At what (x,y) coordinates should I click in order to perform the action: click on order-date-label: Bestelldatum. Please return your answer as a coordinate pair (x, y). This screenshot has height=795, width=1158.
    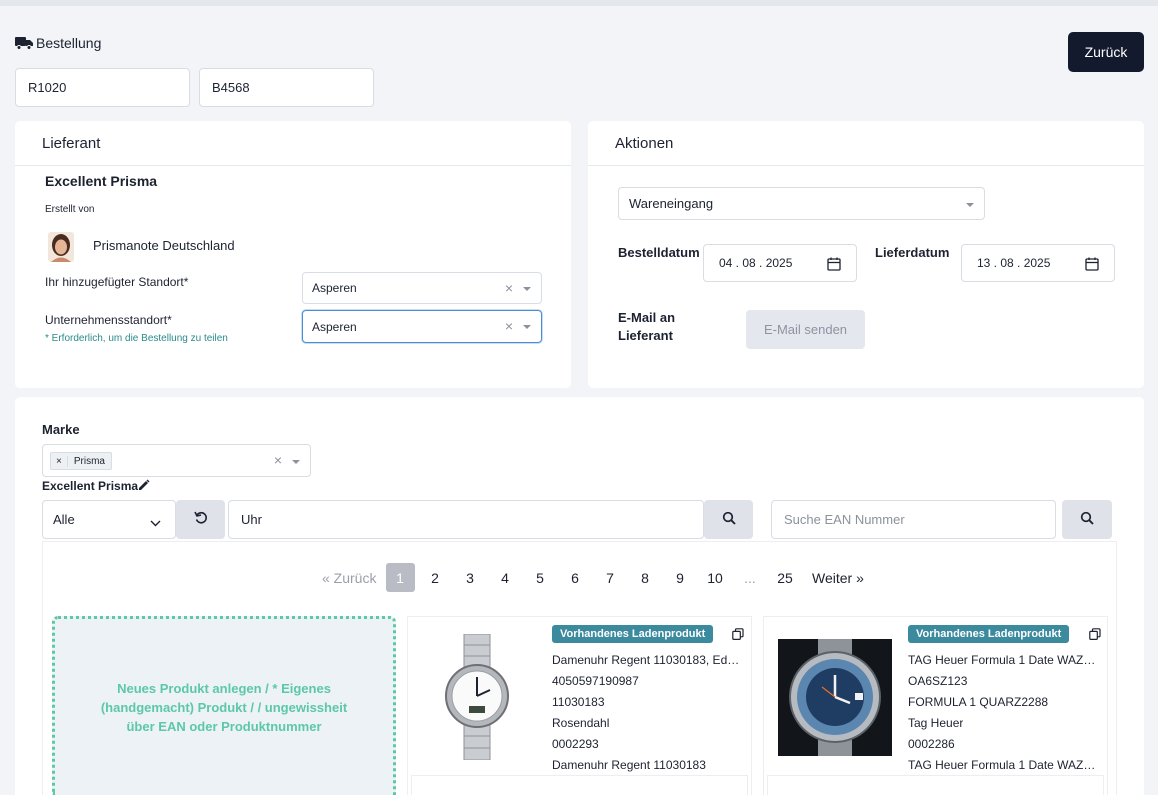
    Looking at the image, I should click on (659, 252).